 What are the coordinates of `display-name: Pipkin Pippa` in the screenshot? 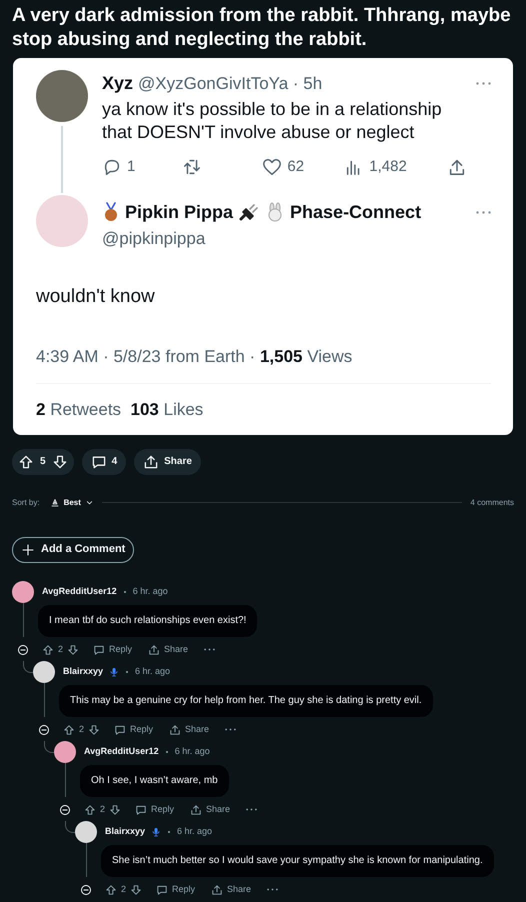 It's located at (179, 212).